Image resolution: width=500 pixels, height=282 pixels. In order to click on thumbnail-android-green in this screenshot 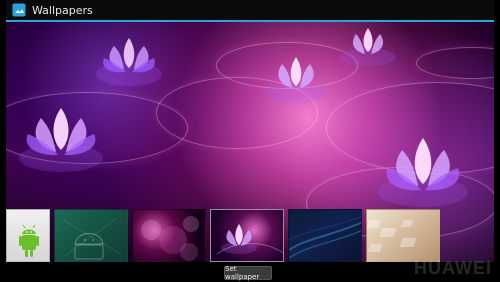, I will do `click(28, 235)`.